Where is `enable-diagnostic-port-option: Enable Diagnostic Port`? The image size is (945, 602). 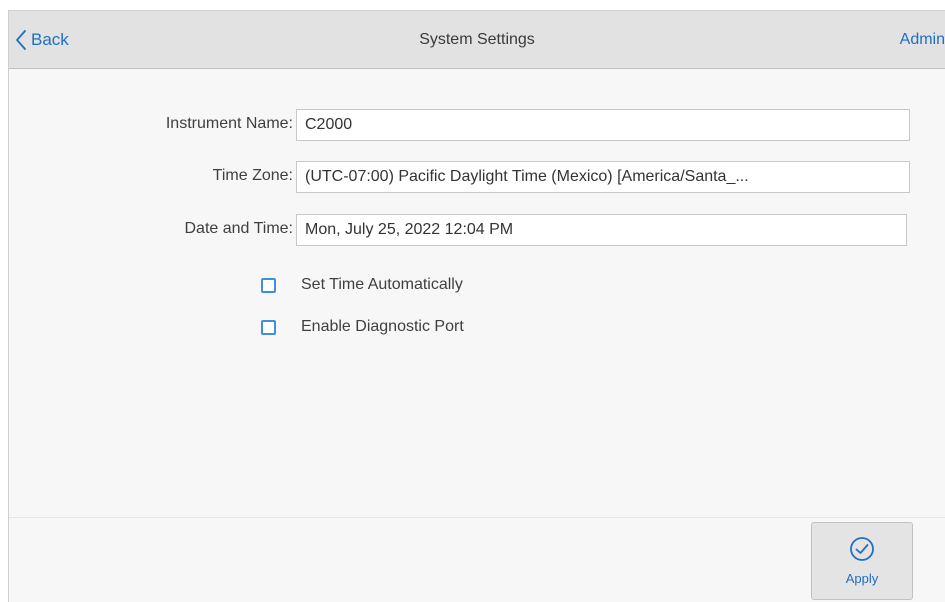 enable-diagnostic-port-option: Enable Diagnostic Port is located at coordinates (362, 327).